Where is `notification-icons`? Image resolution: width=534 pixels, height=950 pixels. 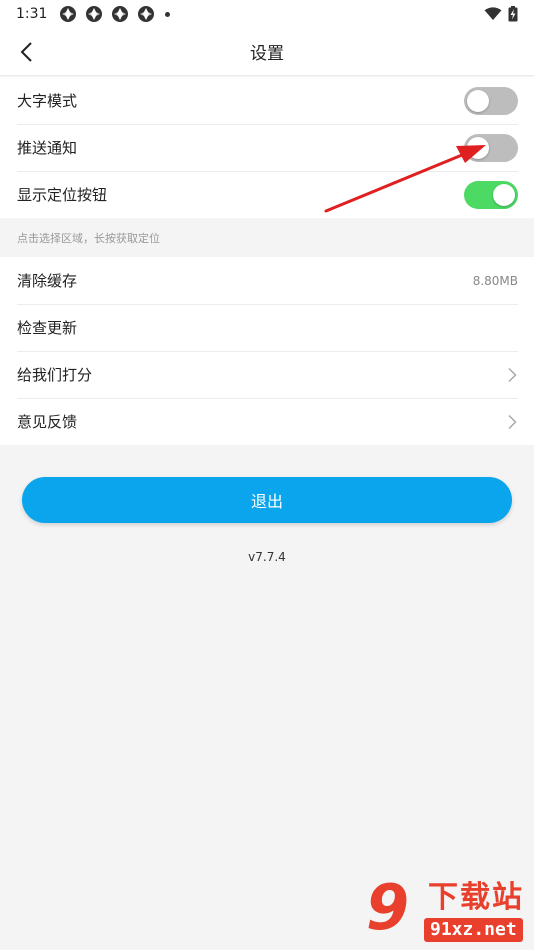
notification-icons is located at coordinates (115, 14).